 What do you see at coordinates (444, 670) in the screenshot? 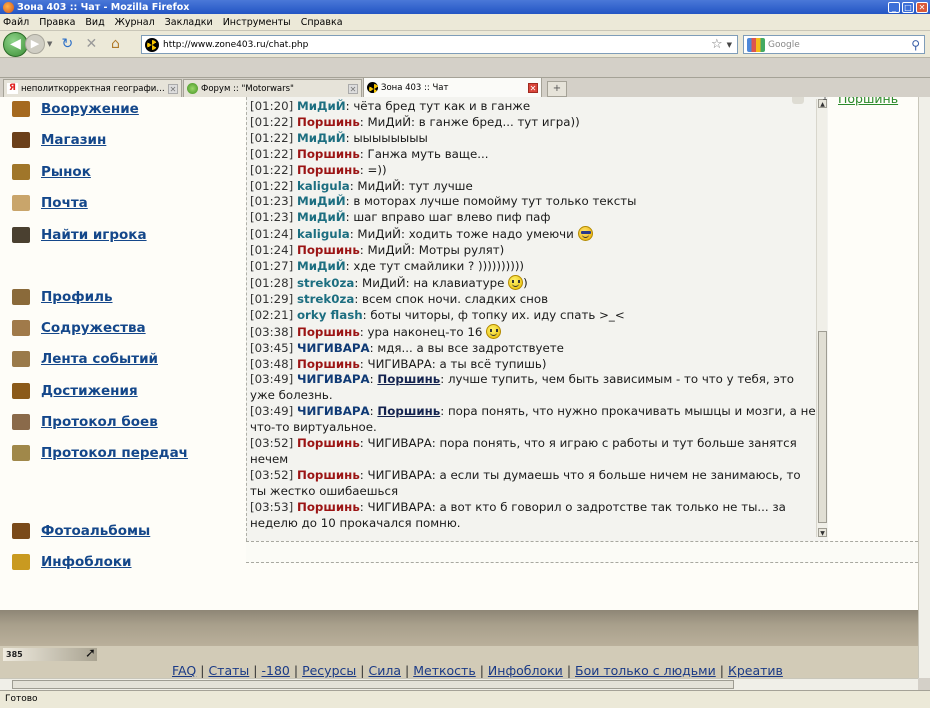
I see `footer-link: Меткость` at bounding box center [444, 670].